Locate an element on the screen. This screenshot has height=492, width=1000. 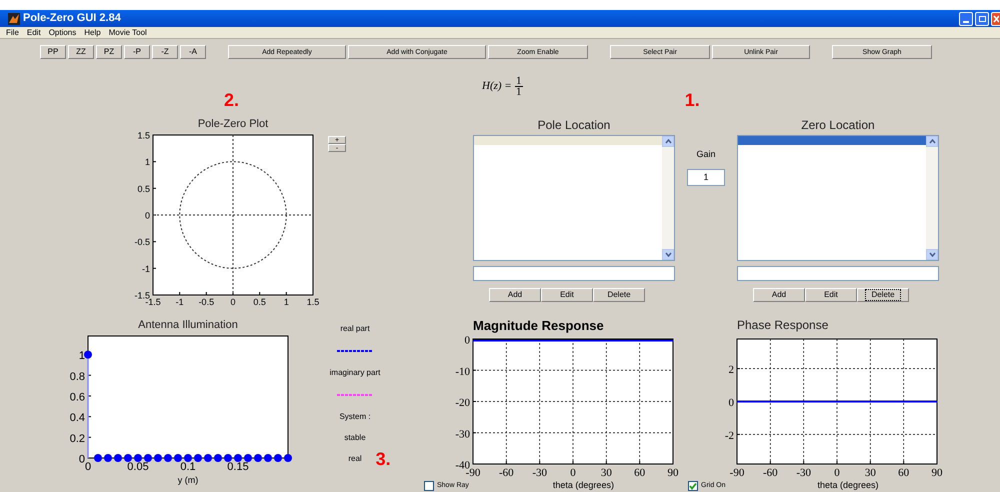
toolbar-button: PP is located at coordinates (53, 52).